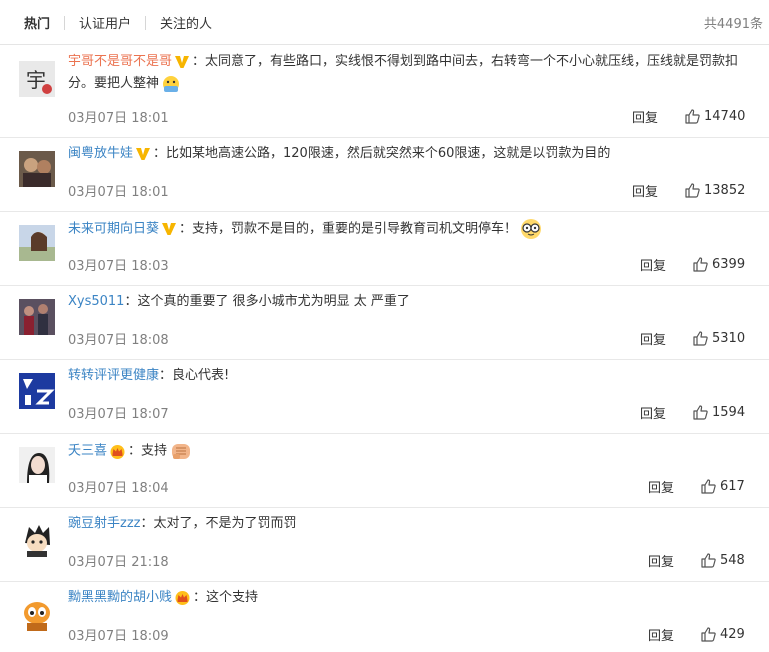 This screenshot has height=652, width=769. I want to click on like-button: 429, so click(723, 634).